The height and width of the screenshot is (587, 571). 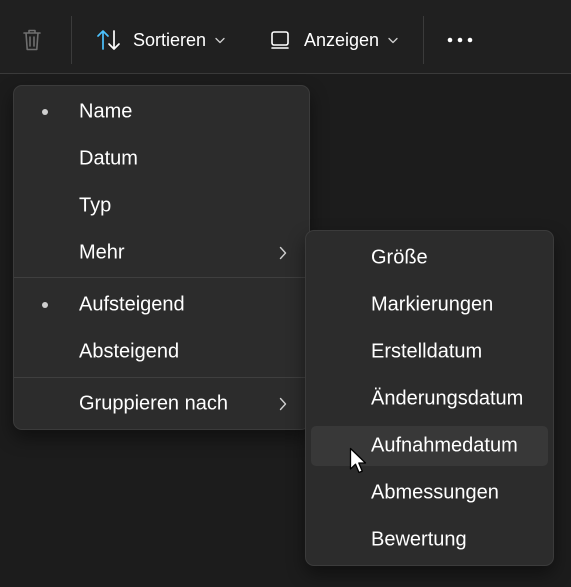 What do you see at coordinates (447, 398) in the screenshot?
I see `submenu-item-label: Änderungsdatum` at bounding box center [447, 398].